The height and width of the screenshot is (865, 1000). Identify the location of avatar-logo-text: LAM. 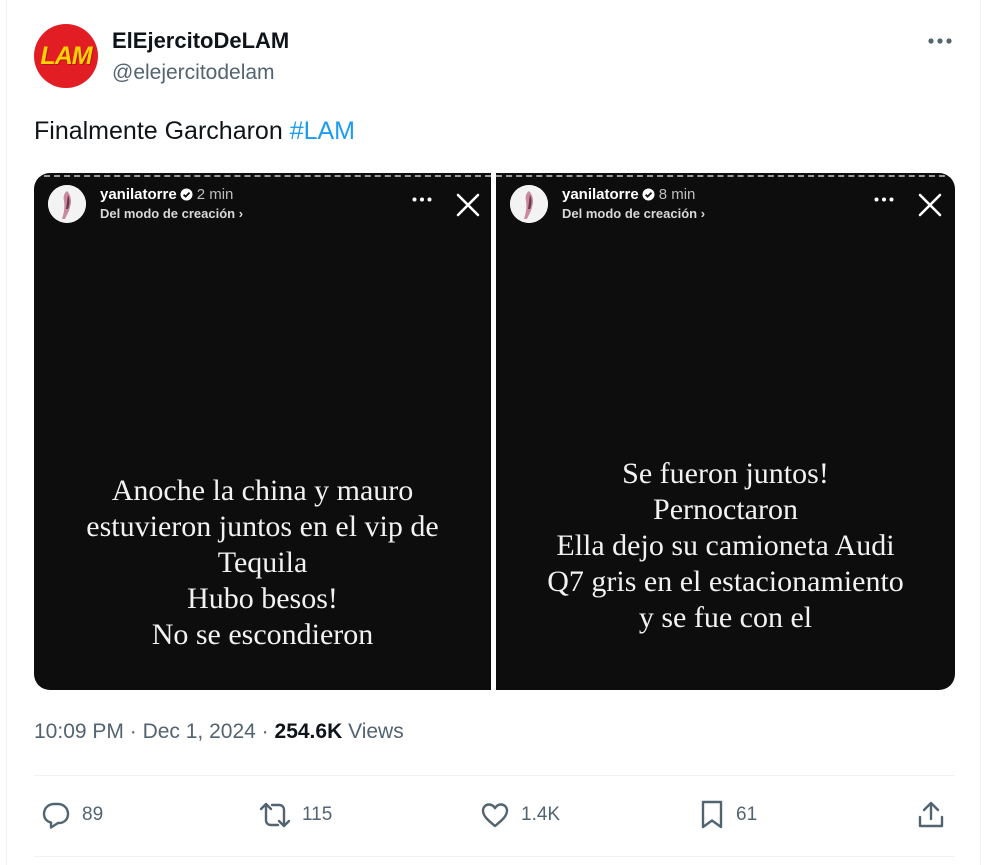
(66, 55).